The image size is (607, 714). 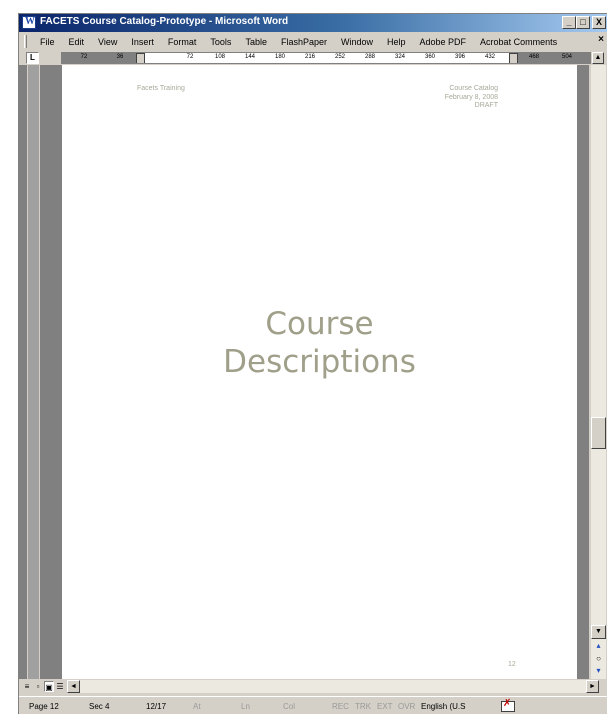 I want to click on word-app-icon, so click(x=29, y=22).